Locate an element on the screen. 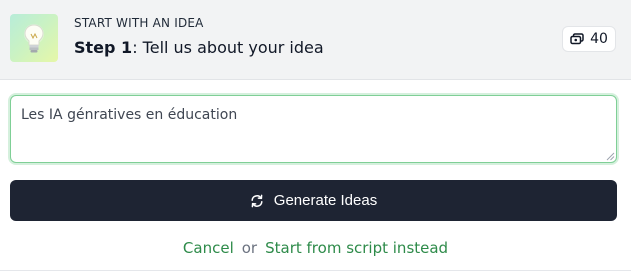  step-title: Step 1: Tell us about your idea is located at coordinates (199, 47).